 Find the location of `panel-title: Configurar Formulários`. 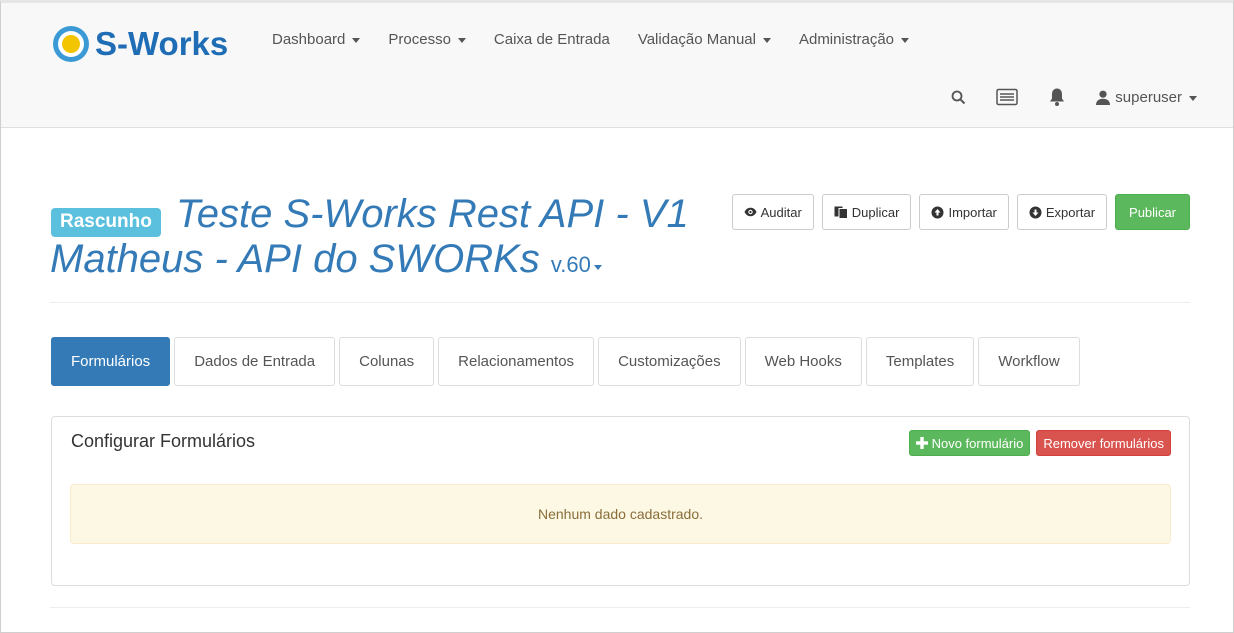

panel-title: Configurar Formulários is located at coordinates (163, 441).